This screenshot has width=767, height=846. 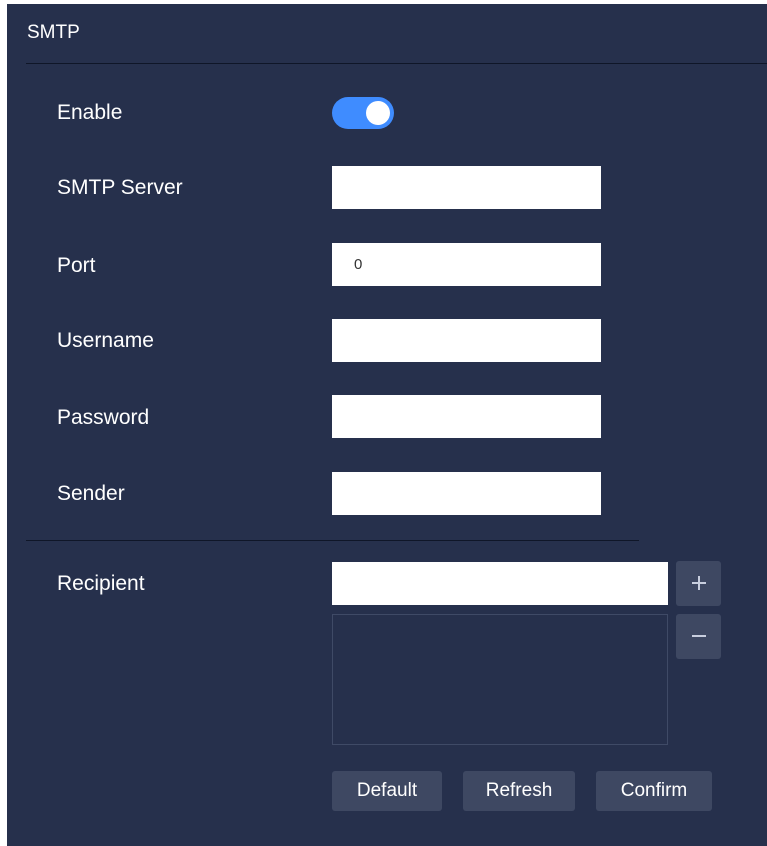 What do you see at coordinates (387, 791) in the screenshot?
I see `default-button: Default` at bounding box center [387, 791].